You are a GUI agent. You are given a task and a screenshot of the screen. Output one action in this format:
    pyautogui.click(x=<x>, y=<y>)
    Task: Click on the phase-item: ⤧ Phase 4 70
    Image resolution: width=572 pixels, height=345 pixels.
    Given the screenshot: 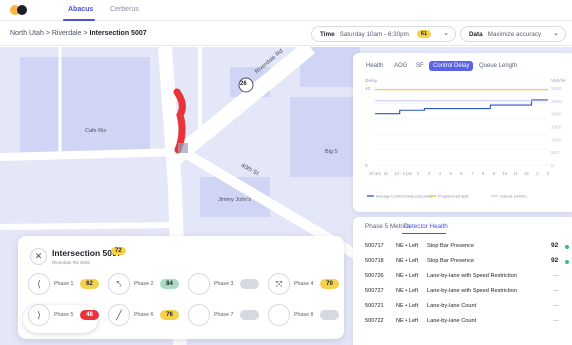 What is the action you would take?
    pyautogui.click(x=308, y=284)
    